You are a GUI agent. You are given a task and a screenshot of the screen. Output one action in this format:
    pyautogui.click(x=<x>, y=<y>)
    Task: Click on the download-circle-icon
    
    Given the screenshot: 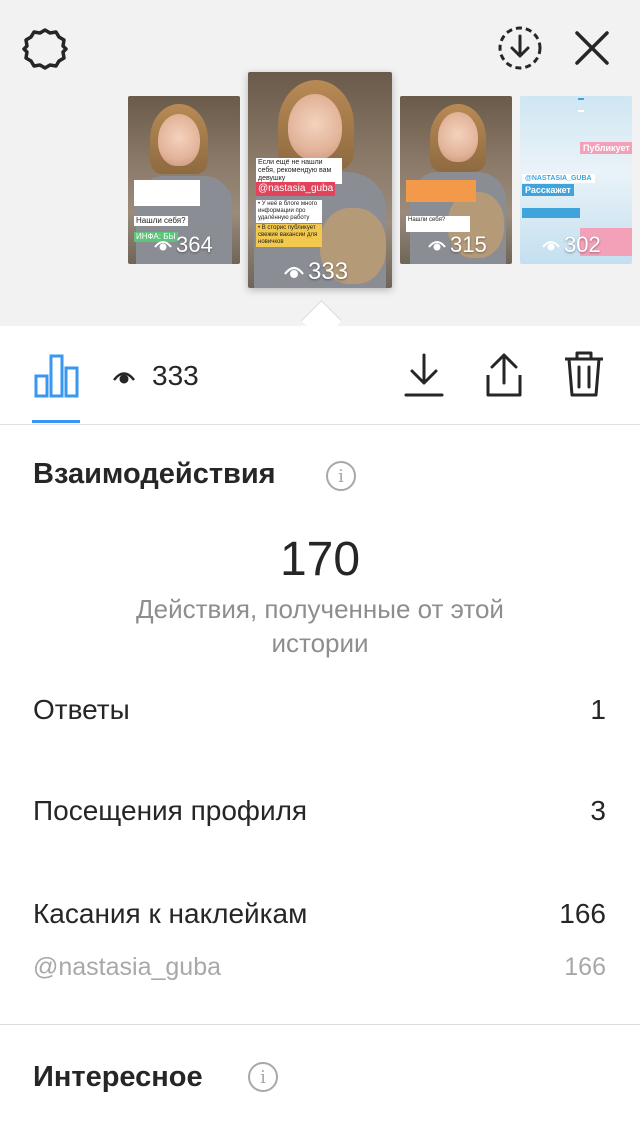 What is the action you would take?
    pyautogui.click(x=520, y=48)
    